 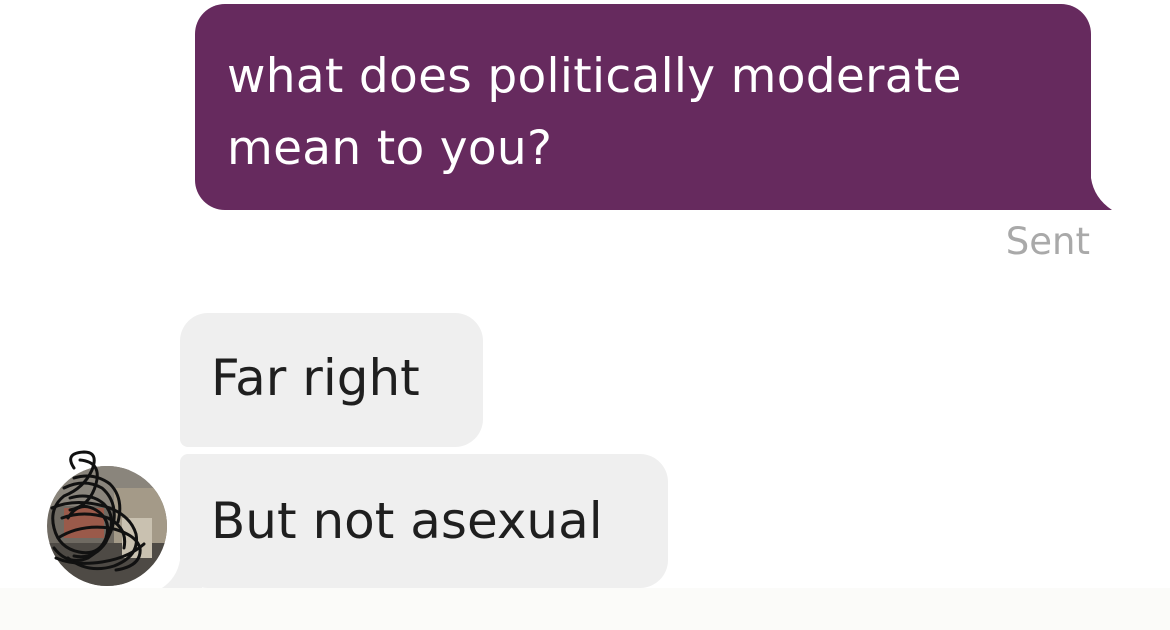 What do you see at coordinates (407, 521) in the screenshot?
I see `received-message-text: But not asexual` at bounding box center [407, 521].